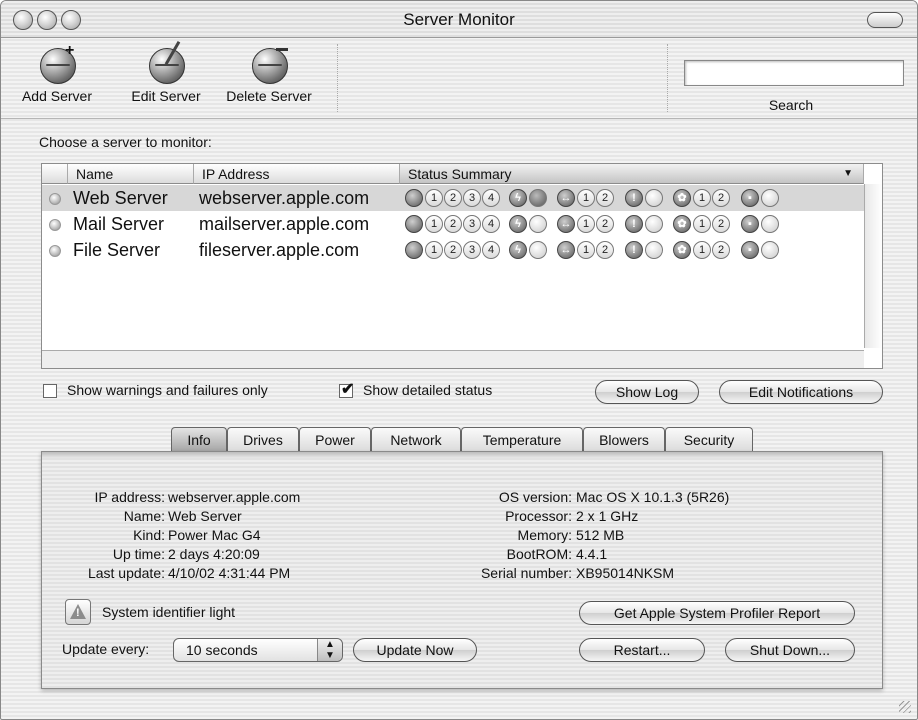  What do you see at coordinates (794, 73) in the screenshot?
I see `search-input` at bounding box center [794, 73].